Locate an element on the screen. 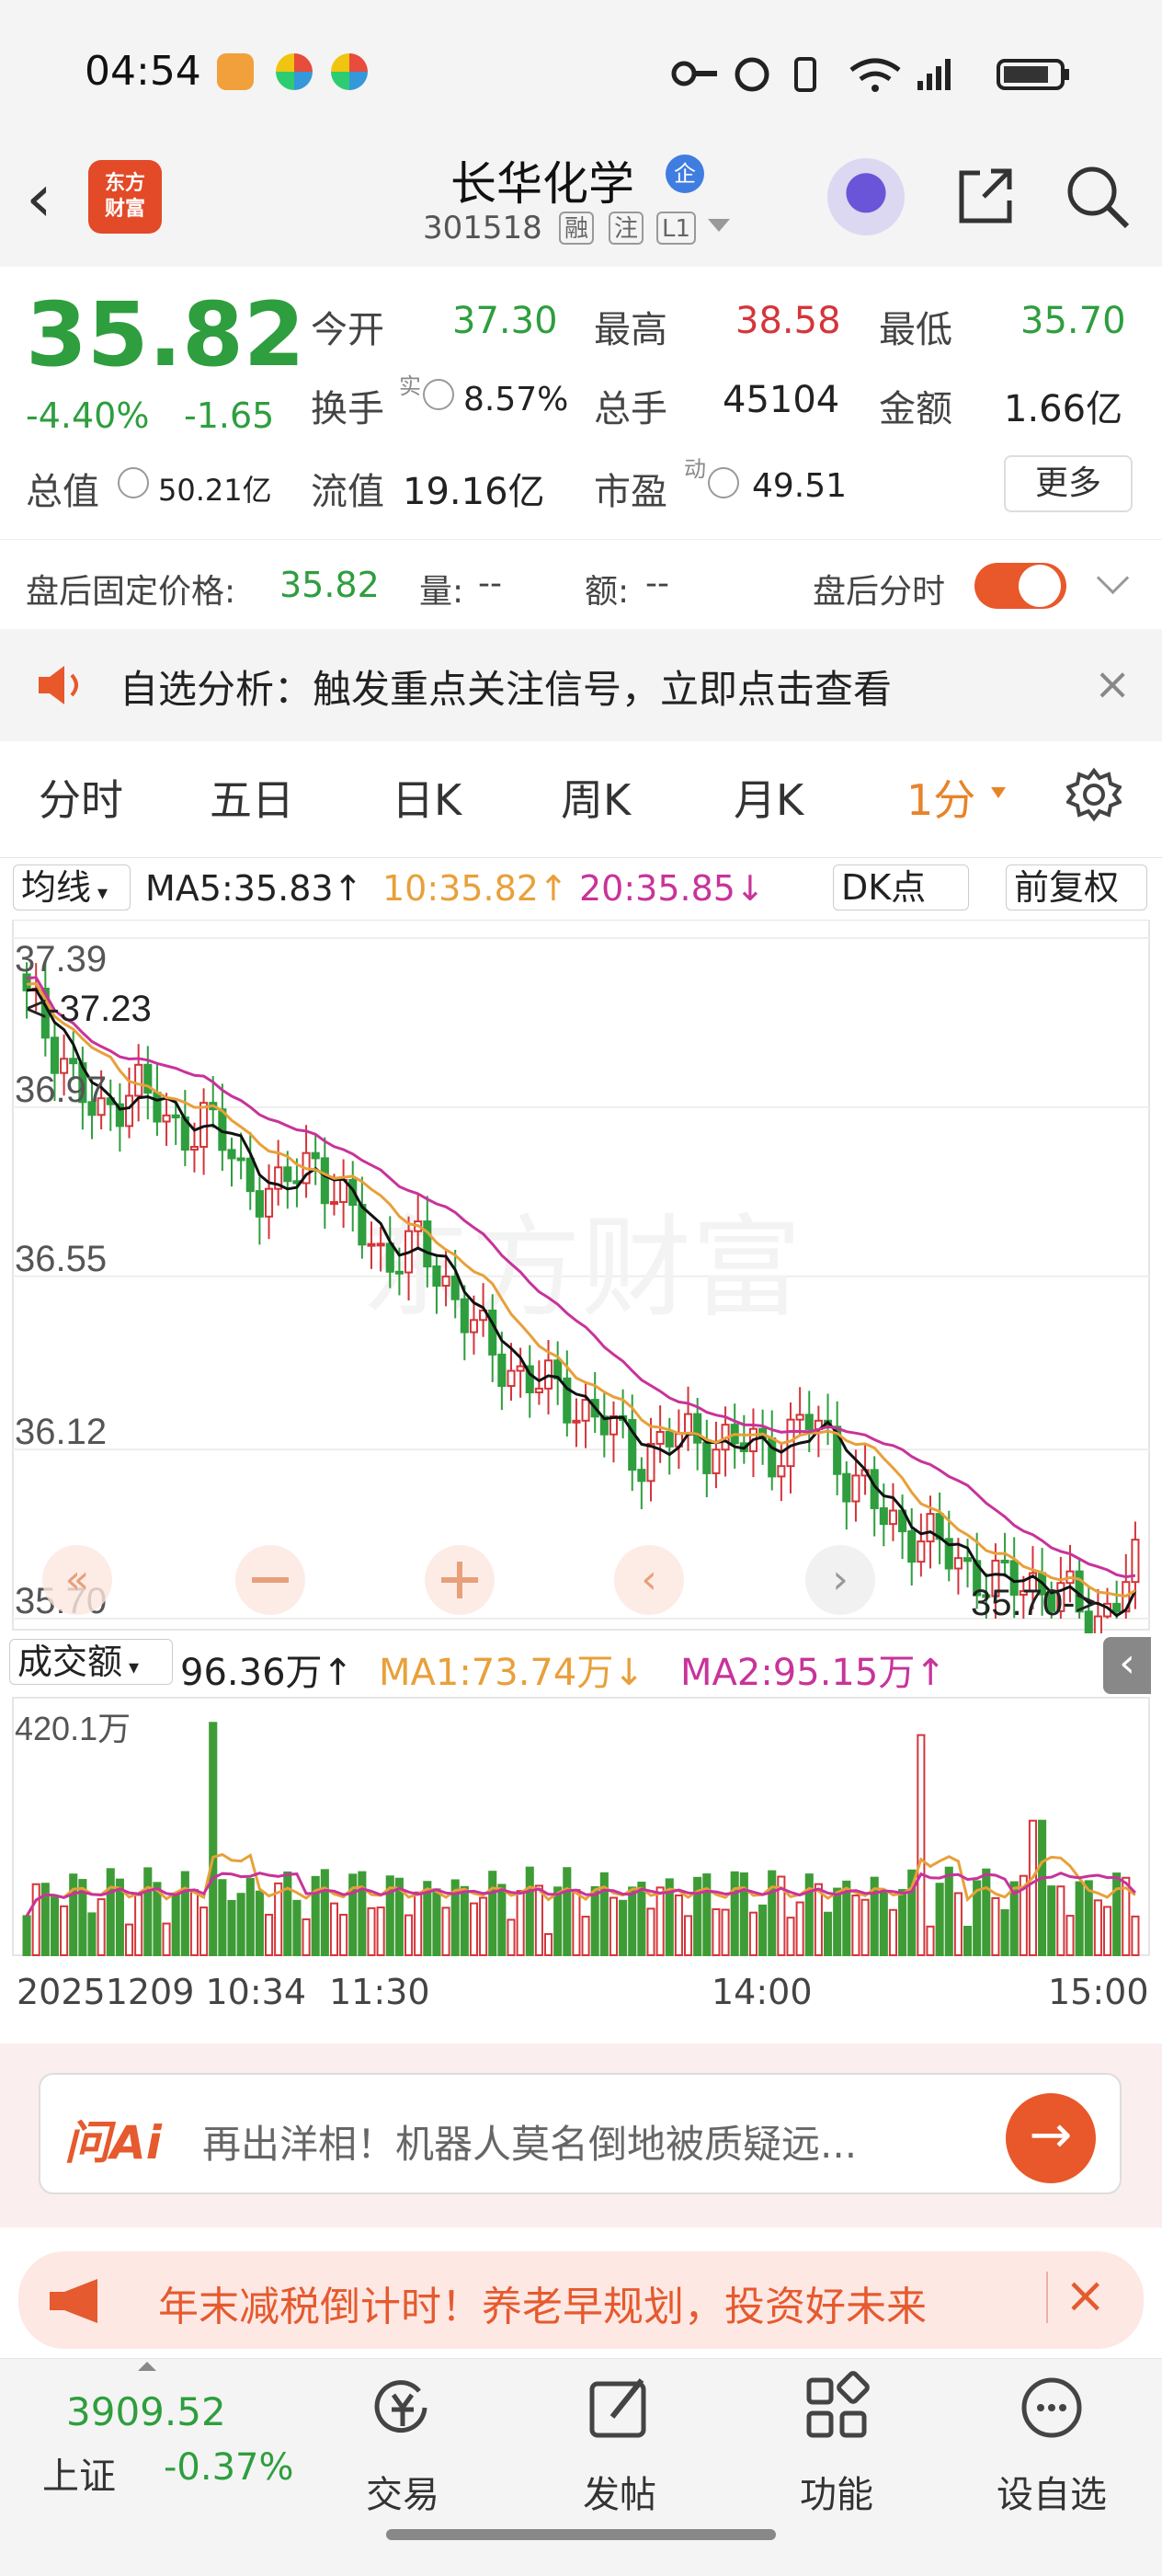  adjust-selector: 前复权 is located at coordinates (1077, 887).